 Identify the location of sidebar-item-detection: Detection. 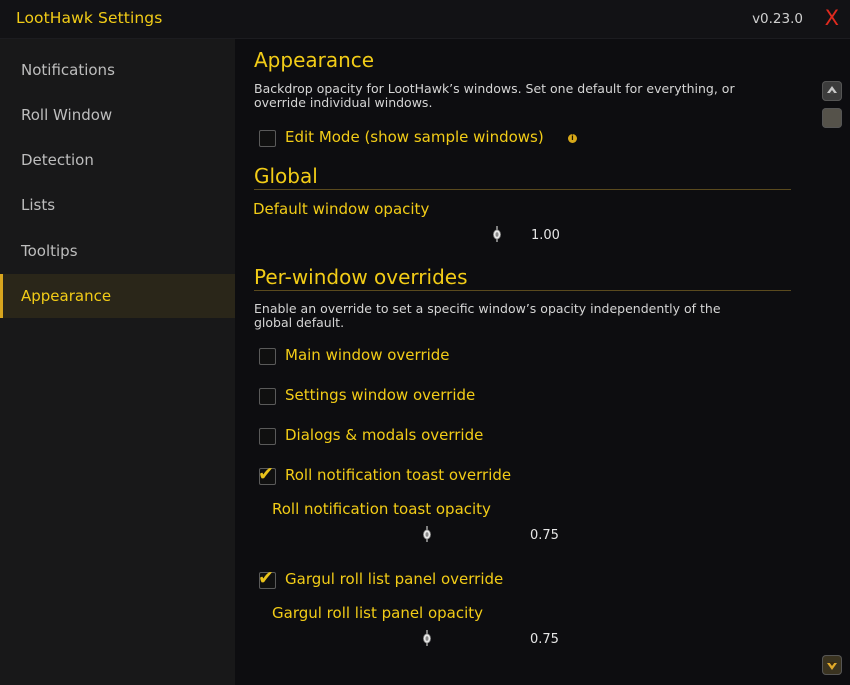
(117, 160).